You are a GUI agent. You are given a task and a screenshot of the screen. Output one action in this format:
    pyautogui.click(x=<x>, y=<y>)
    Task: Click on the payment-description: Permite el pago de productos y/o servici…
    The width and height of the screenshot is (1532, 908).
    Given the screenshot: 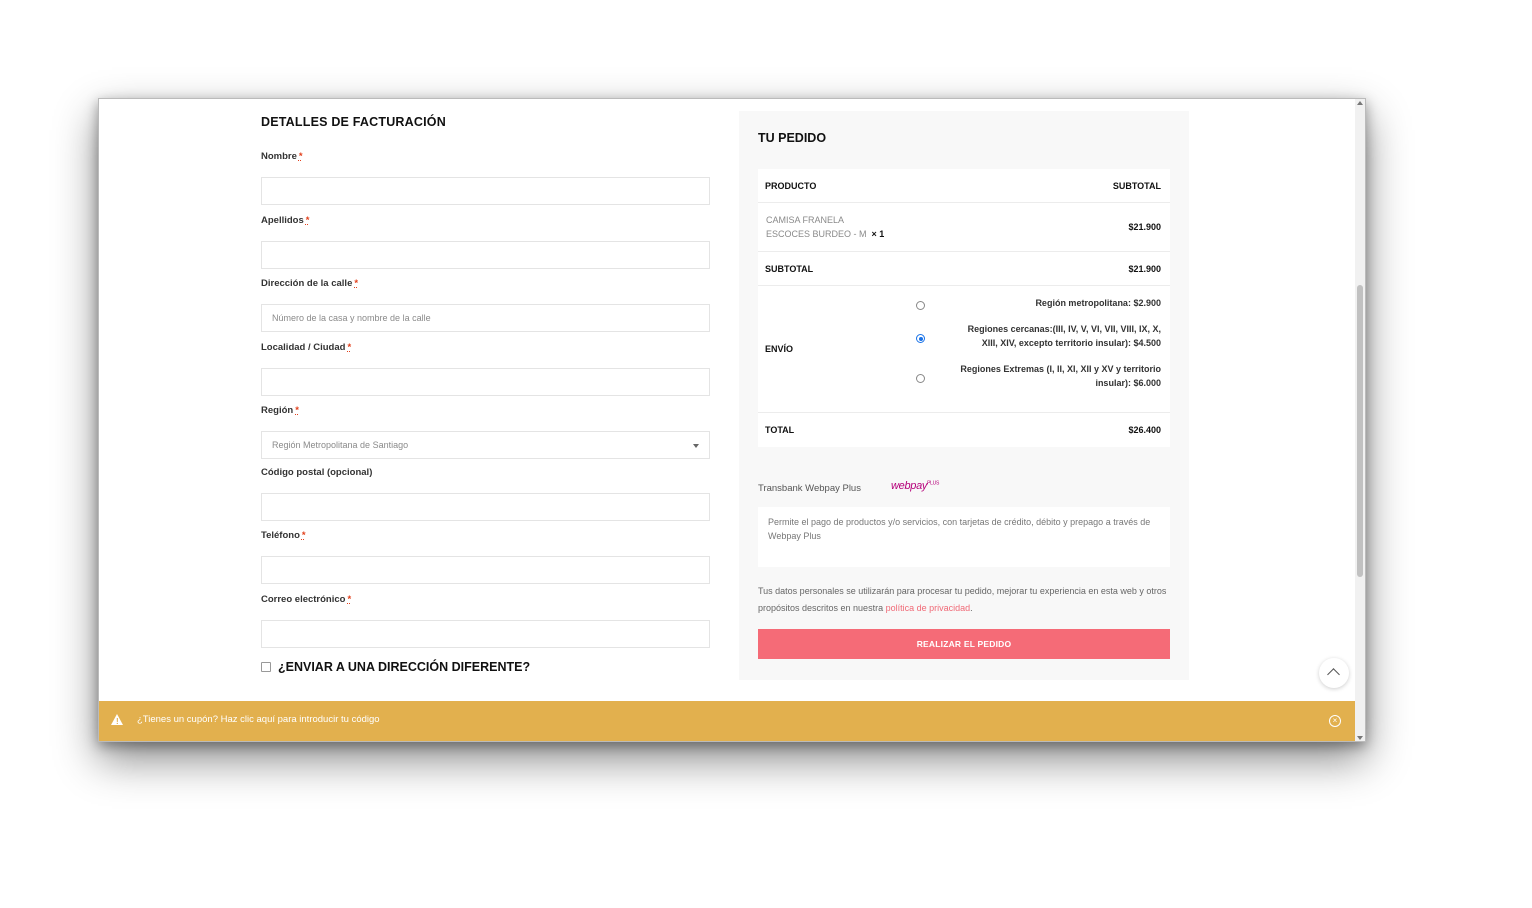 What is the action you would take?
    pyautogui.click(x=964, y=537)
    